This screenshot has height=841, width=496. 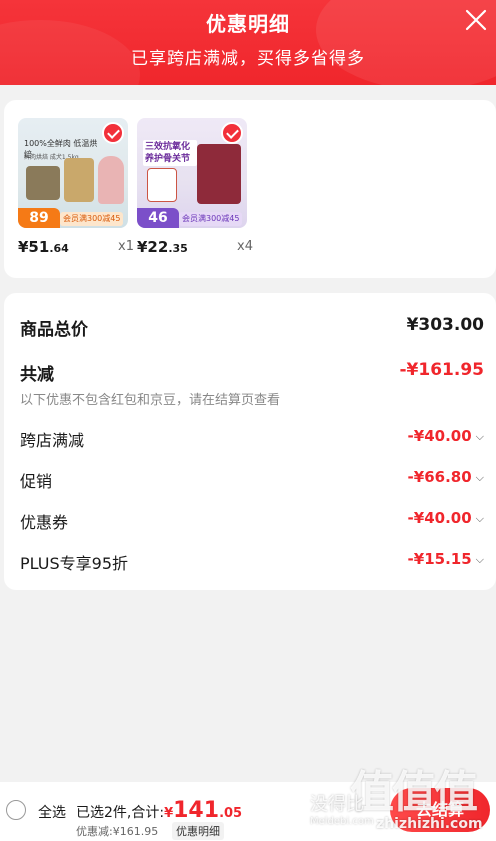 What do you see at coordinates (248, 811) in the screenshot?
I see `checkout-bar: 全选 已选2件,合计:¥141.05 优惠减:¥161.95 优惠明细 去结算` at bounding box center [248, 811].